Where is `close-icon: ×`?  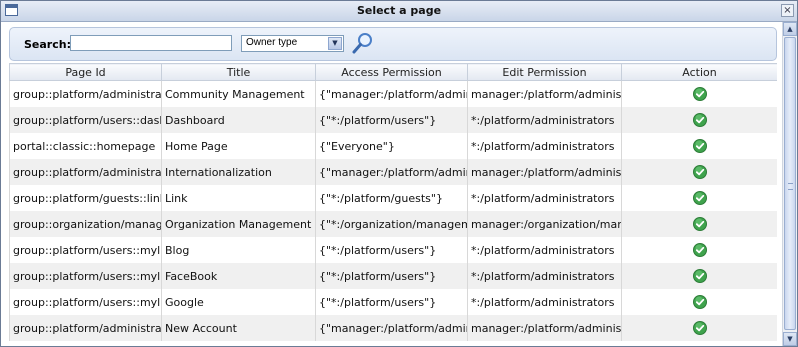 close-icon: × is located at coordinates (787, 10).